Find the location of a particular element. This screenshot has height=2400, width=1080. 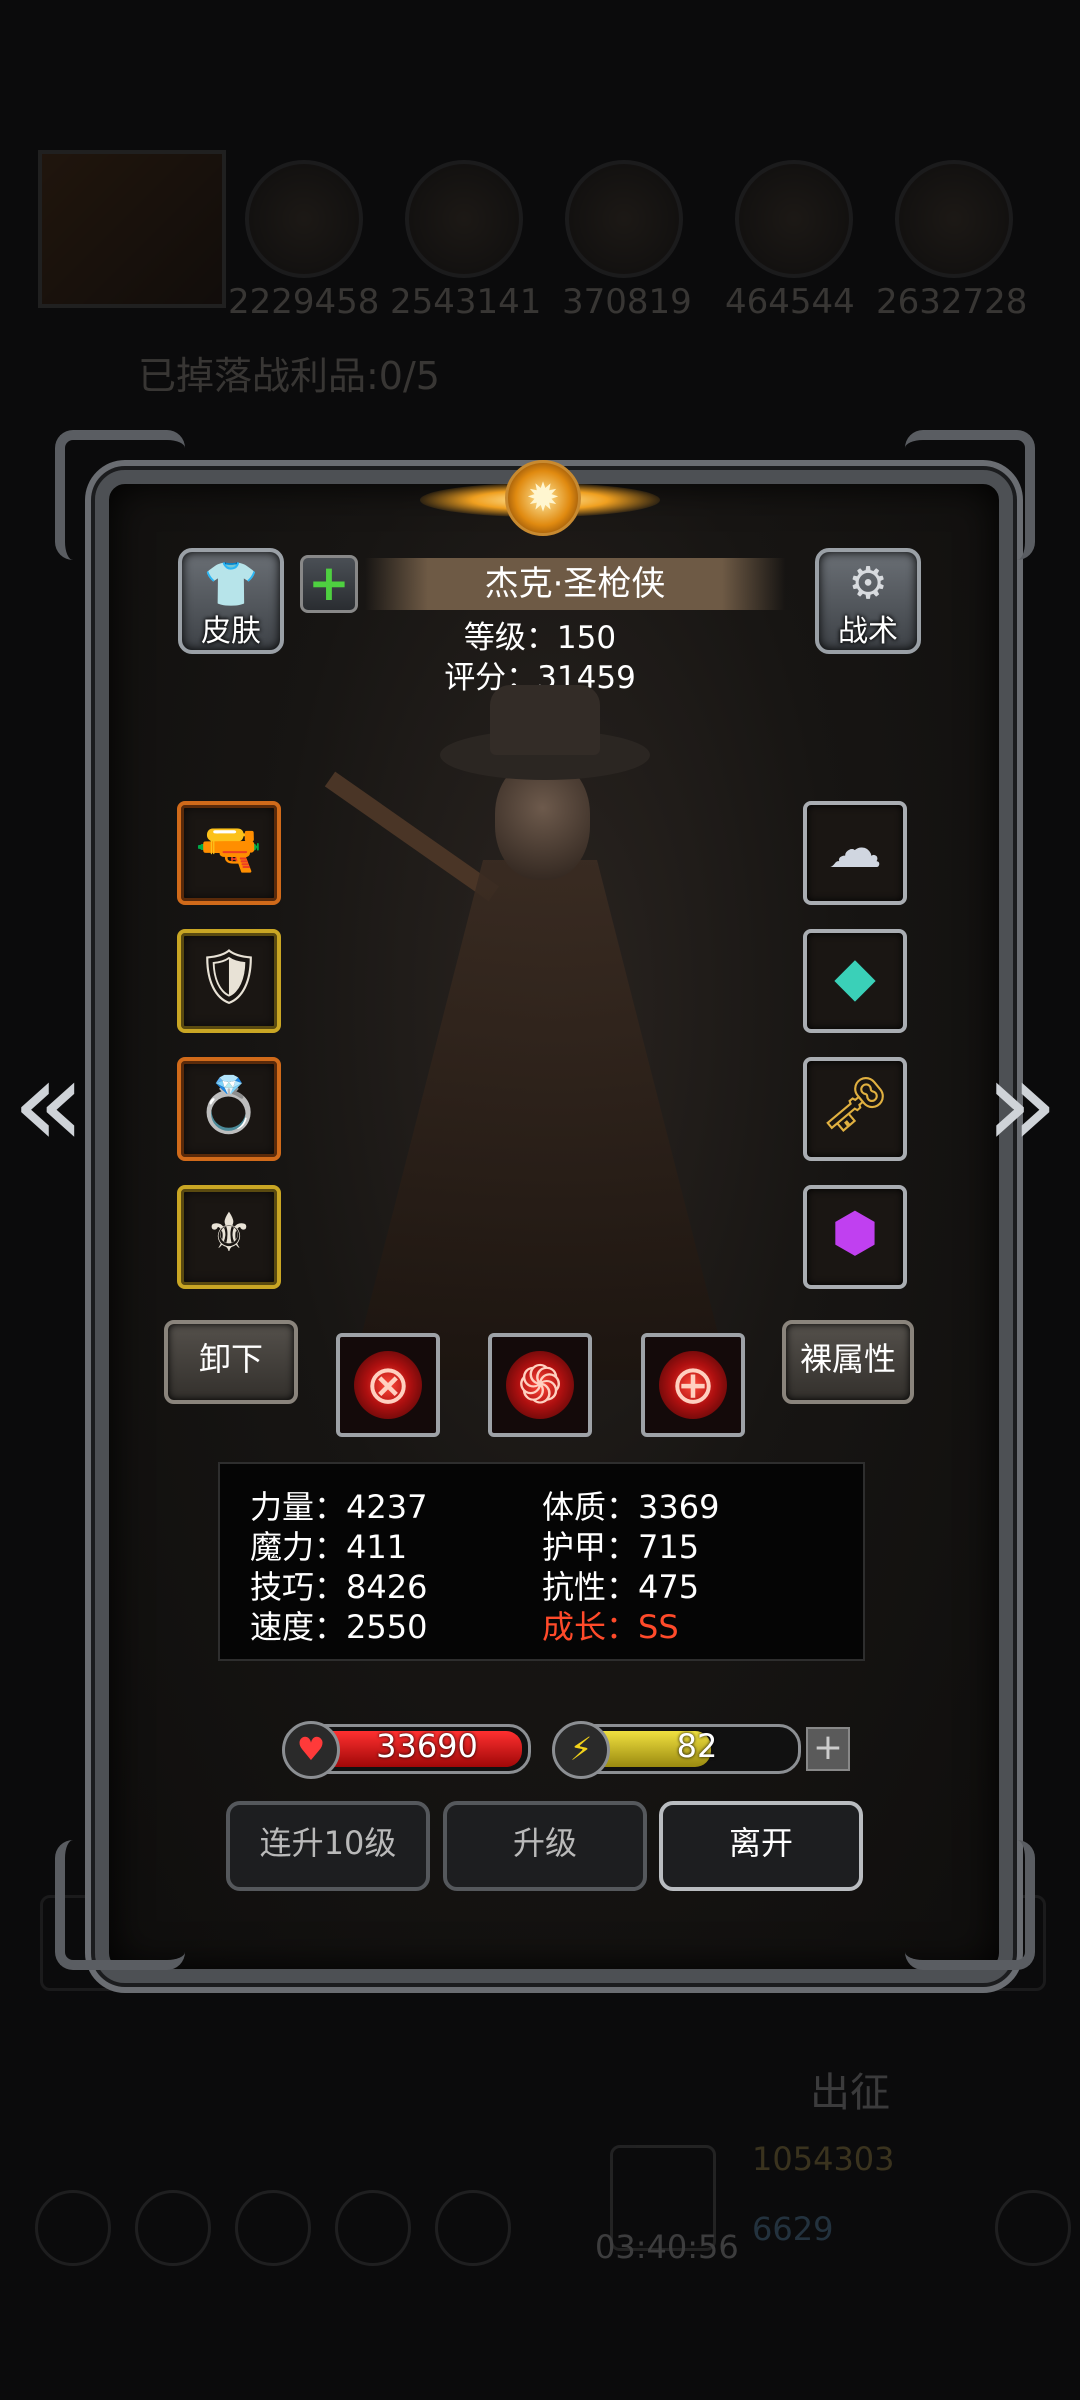

energy-bar: ⚡ 82 is located at coordinates (676, 1750).